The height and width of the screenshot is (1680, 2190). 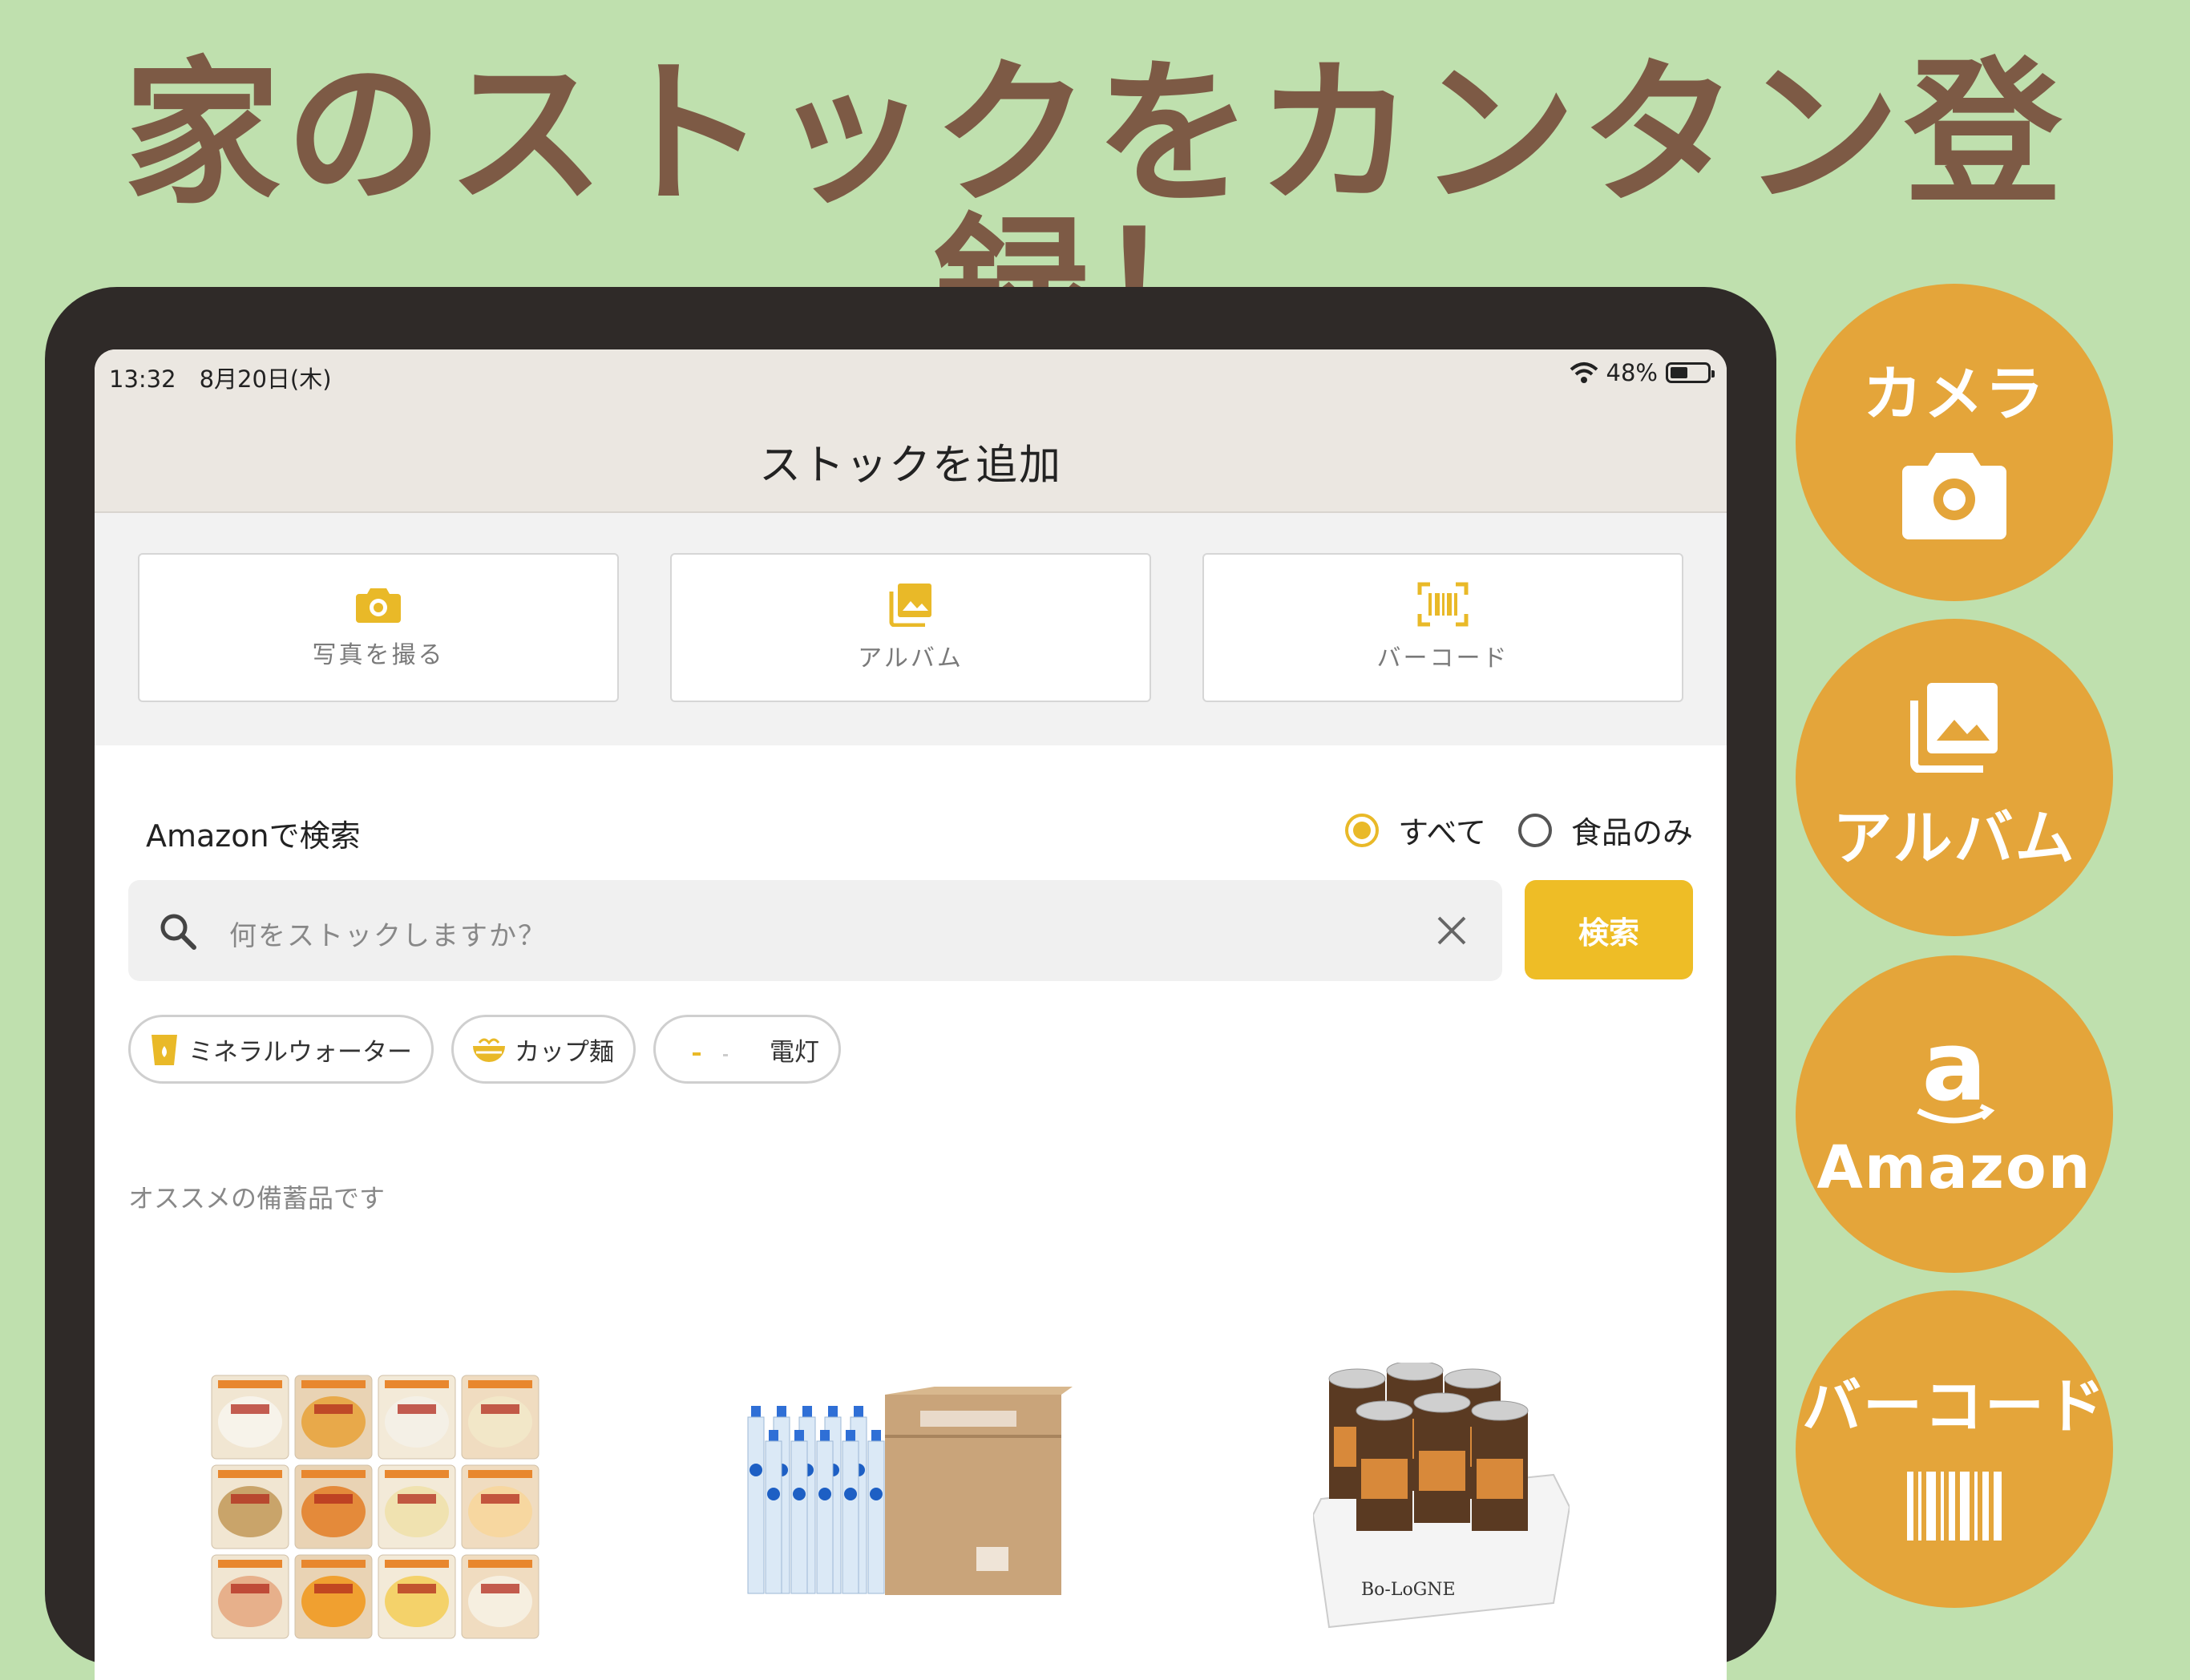 I want to click on status-bar: 13:32 8月20日(木) 48%, so click(x=911, y=374).